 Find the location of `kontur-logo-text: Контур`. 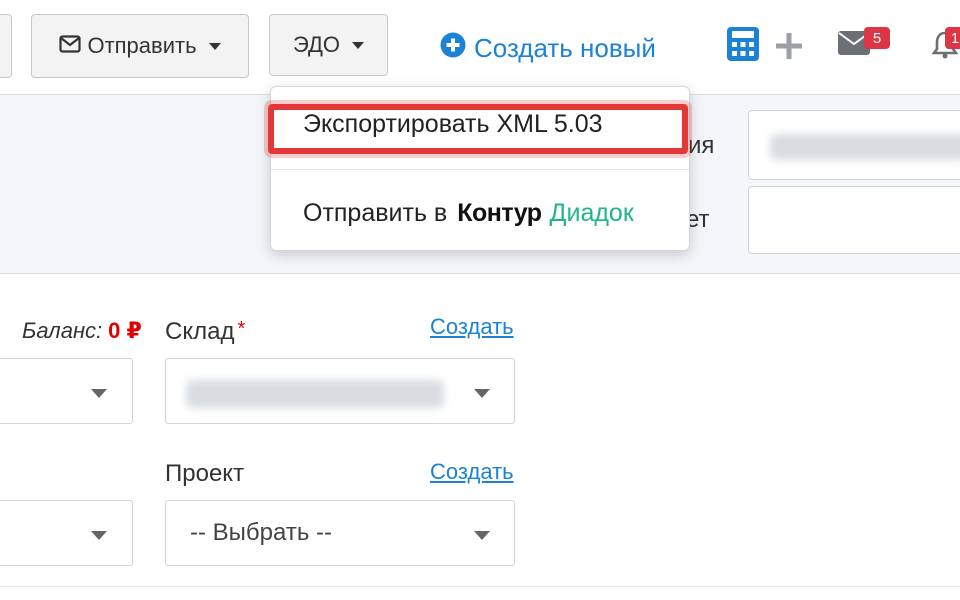

kontur-logo-text: Контур is located at coordinates (499, 213).